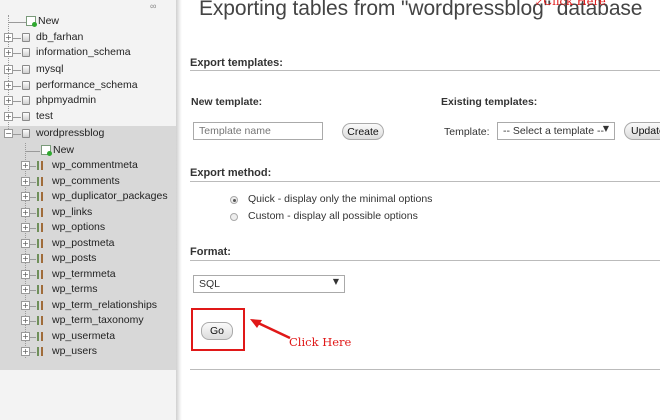 The height and width of the screenshot is (420, 660). What do you see at coordinates (363, 131) in the screenshot?
I see `create-button: Create` at bounding box center [363, 131].